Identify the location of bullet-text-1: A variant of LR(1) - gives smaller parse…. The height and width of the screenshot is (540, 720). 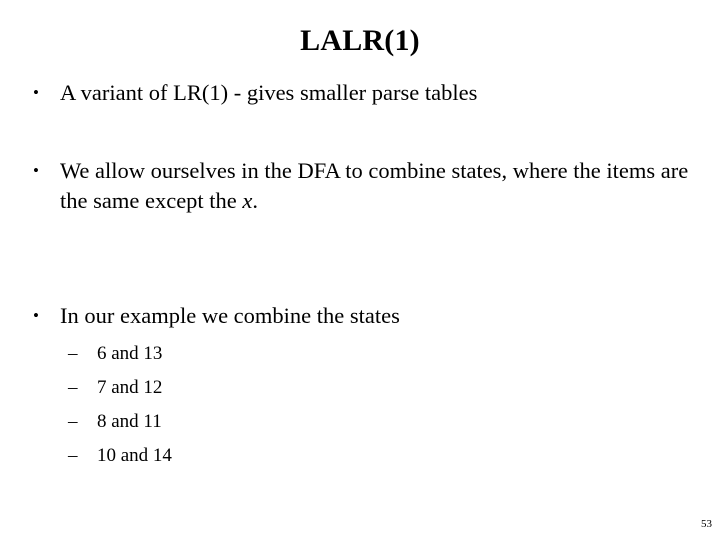
(269, 92).